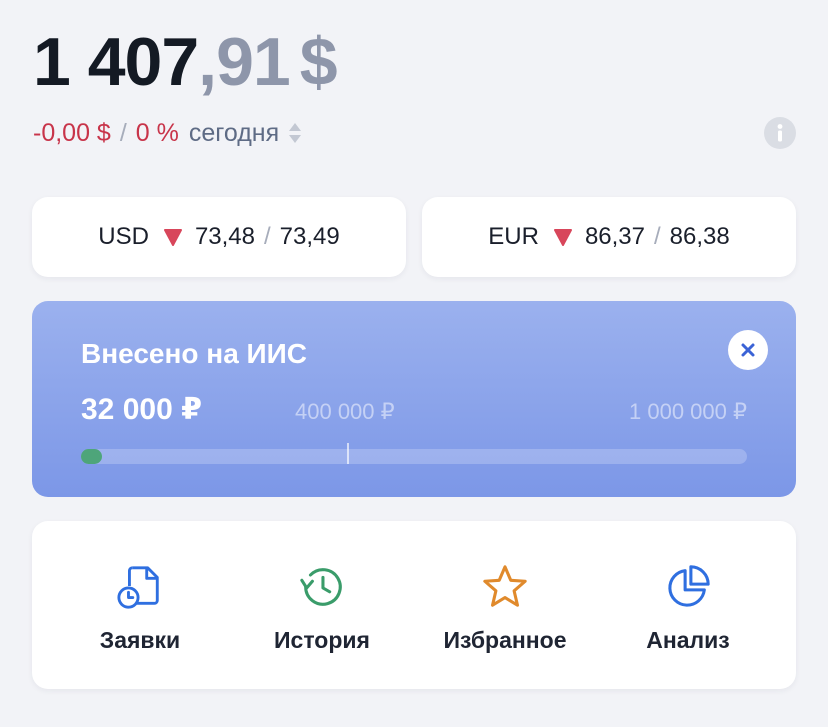 This screenshot has height=727, width=828. I want to click on currency-code: EUR, so click(513, 236).